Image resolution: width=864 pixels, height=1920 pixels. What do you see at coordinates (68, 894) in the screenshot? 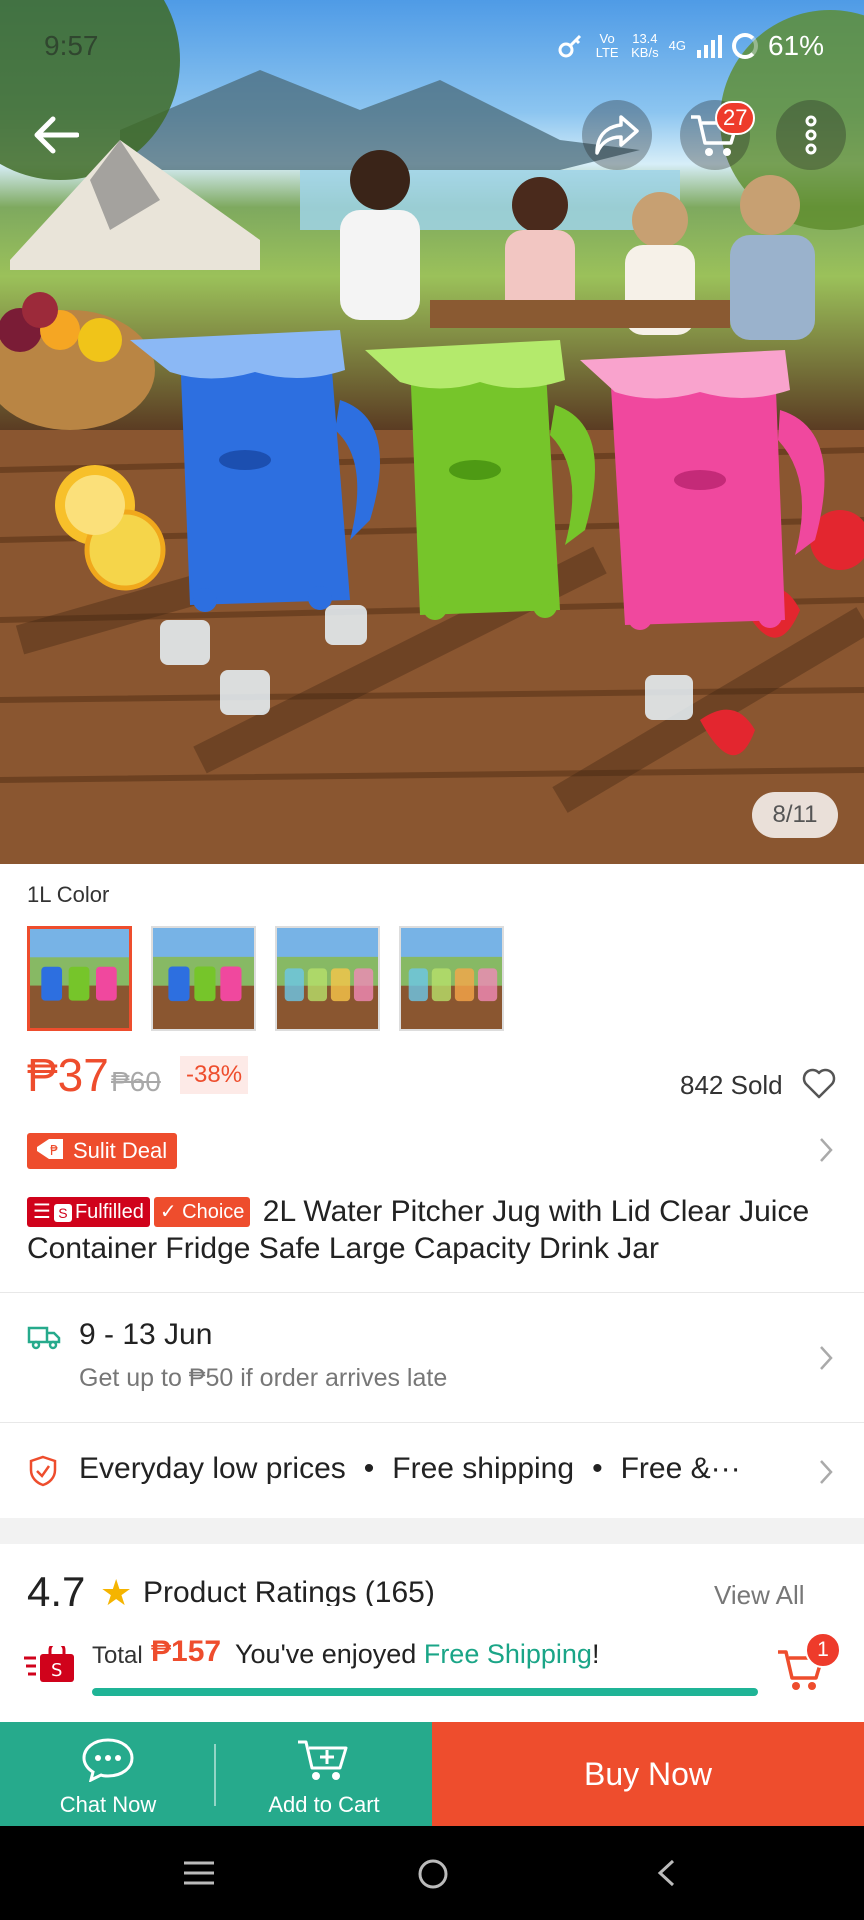
I see `variant-label: 1L Color` at bounding box center [68, 894].